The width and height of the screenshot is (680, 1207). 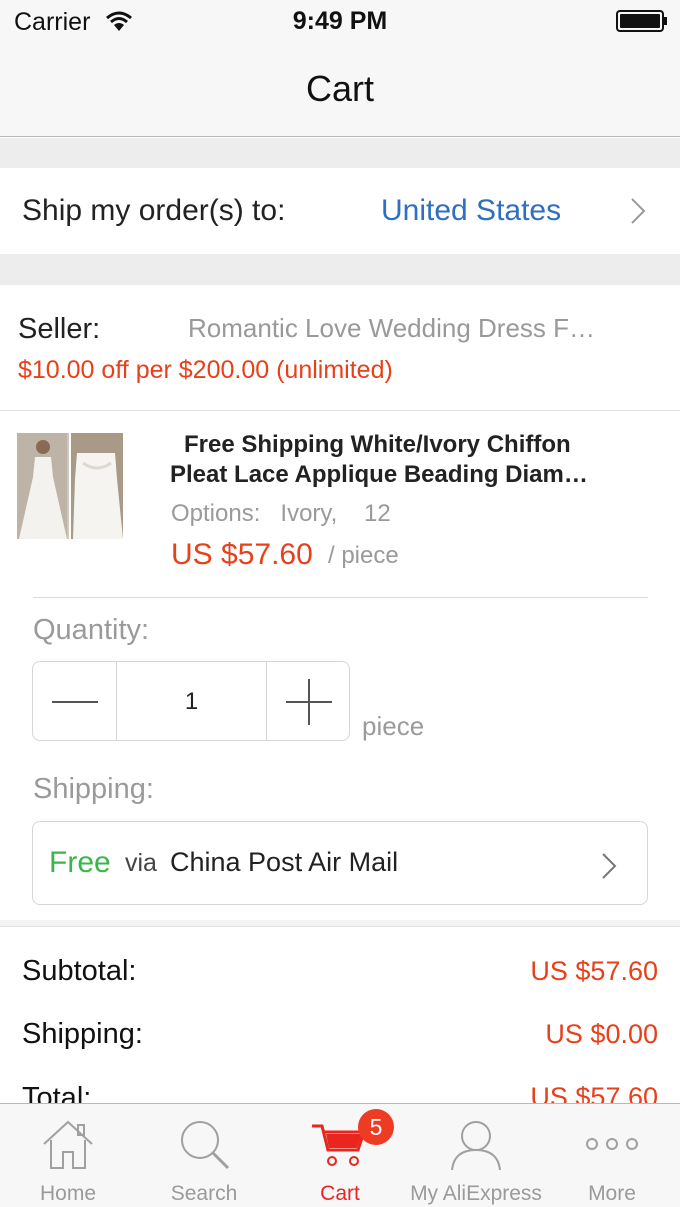 What do you see at coordinates (340, 1193) in the screenshot?
I see `tab-label: Cart` at bounding box center [340, 1193].